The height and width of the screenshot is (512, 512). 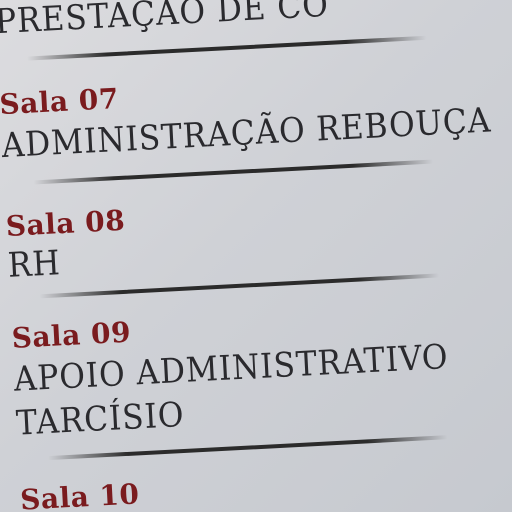 I want to click on room-label-08: Sala 08, so click(x=65, y=223).